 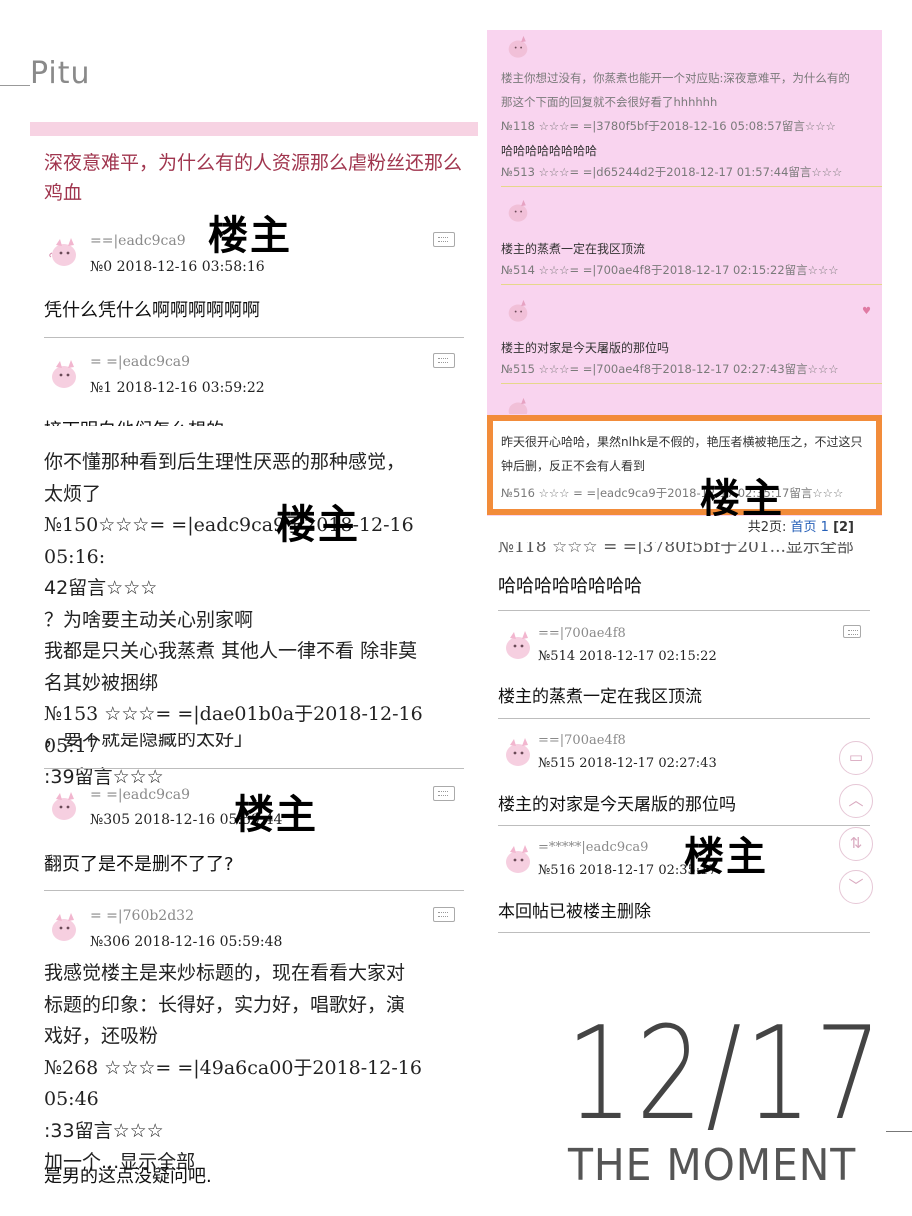 What do you see at coordinates (152, 310) in the screenshot?
I see `post-body: 凭什么凭什么啊啊啊啊啊啊` at bounding box center [152, 310].